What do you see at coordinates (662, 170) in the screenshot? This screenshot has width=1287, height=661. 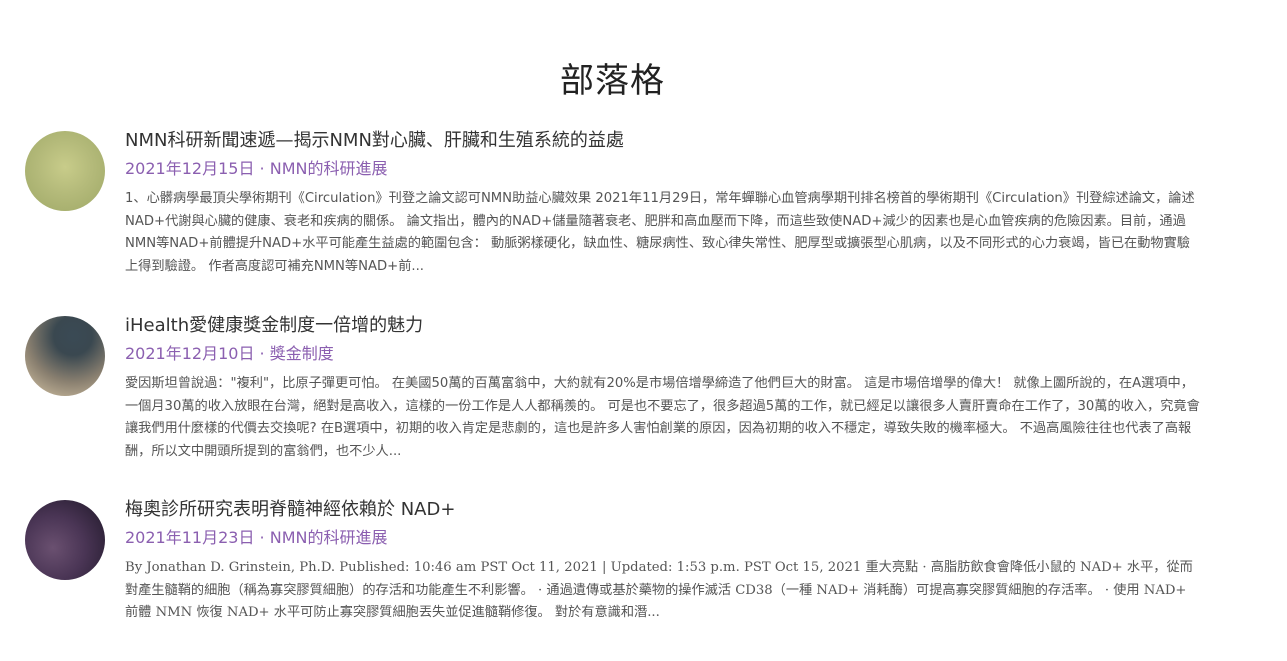 I see `post-meta: 2021年12月15日 · NMN的科研進展` at bounding box center [662, 170].